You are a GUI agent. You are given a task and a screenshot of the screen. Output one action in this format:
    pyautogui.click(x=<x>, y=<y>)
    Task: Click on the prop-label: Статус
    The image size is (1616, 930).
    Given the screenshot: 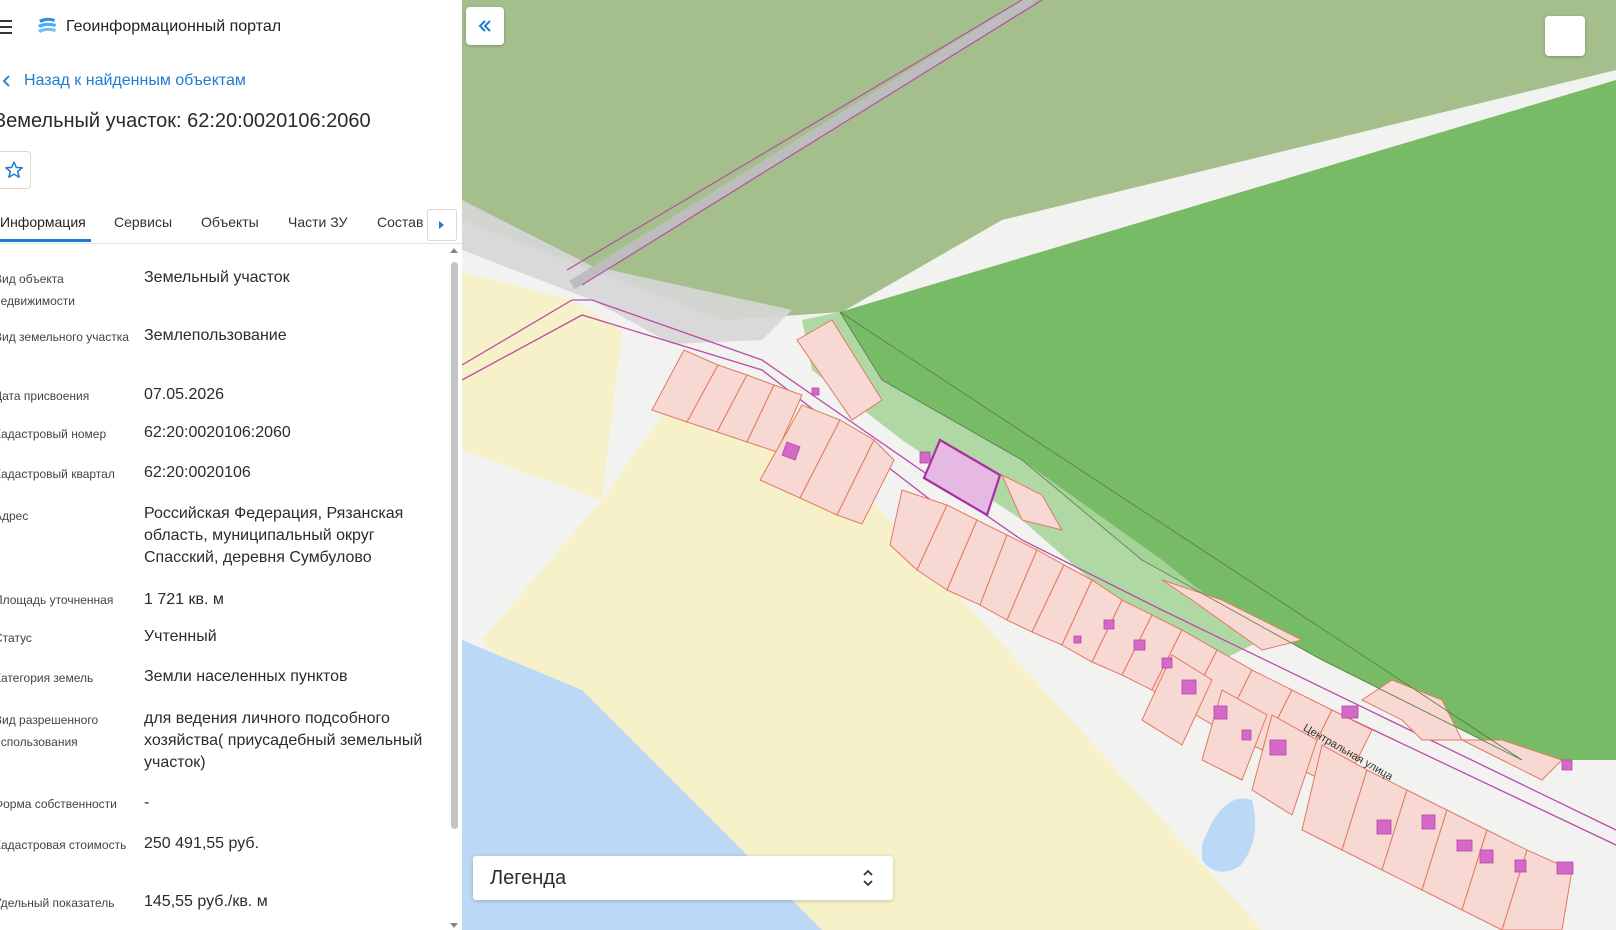 What is the action you would take?
    pyautogui.click(x=16, y=638)
    